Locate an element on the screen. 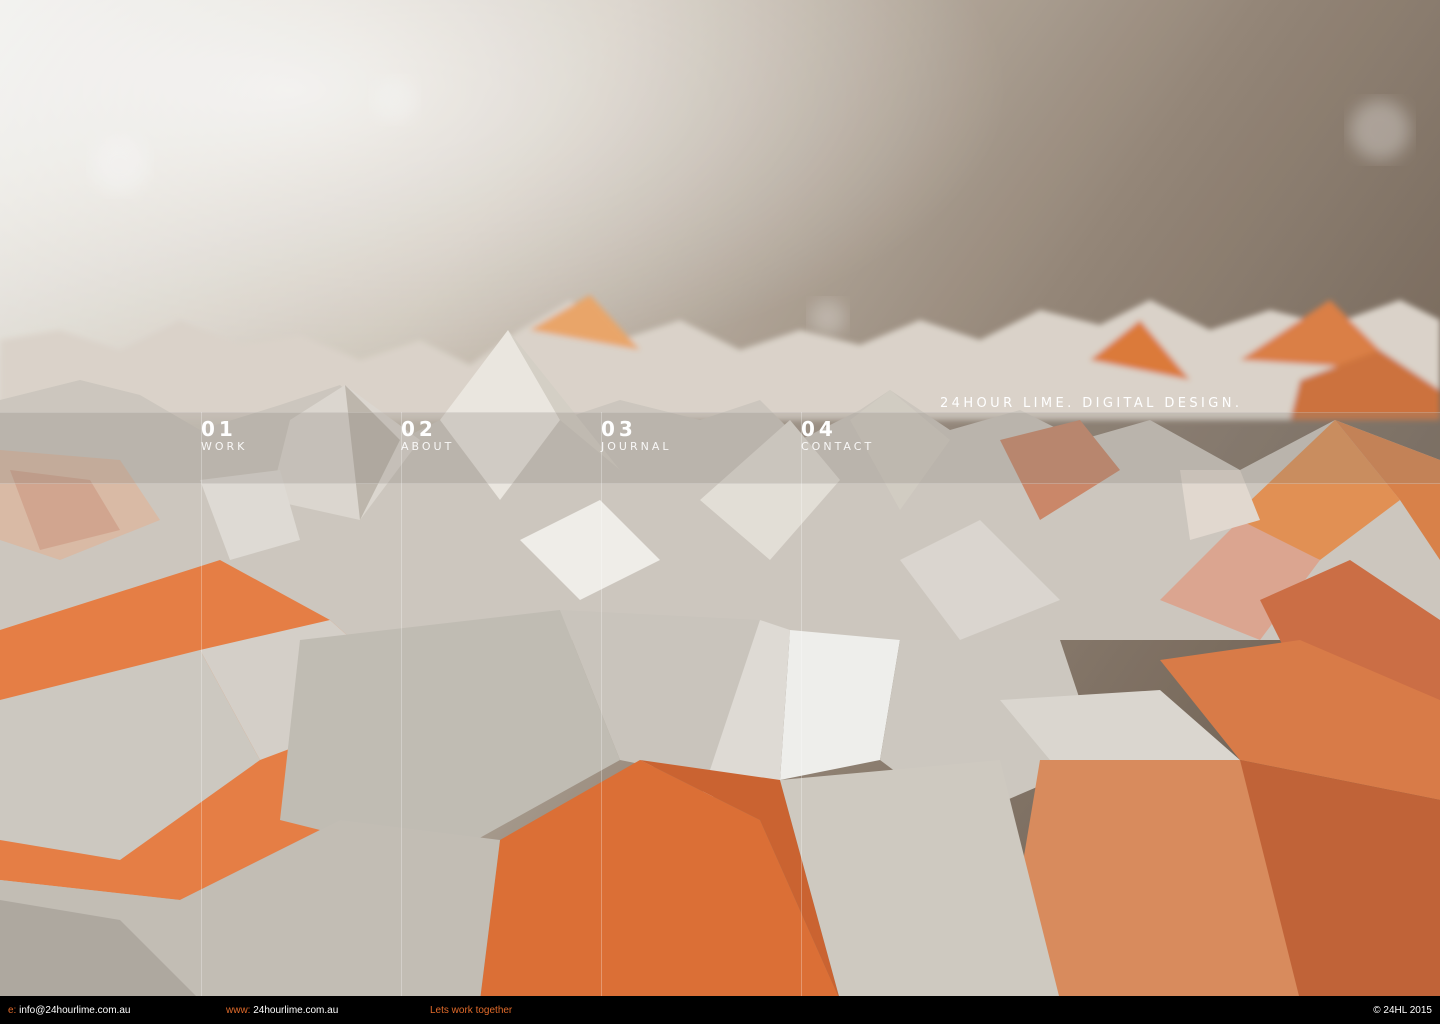 Image resolution: width=1440 pixels, height=1024 pixels. nav-number: 01 is located at coordinates (219, 429).